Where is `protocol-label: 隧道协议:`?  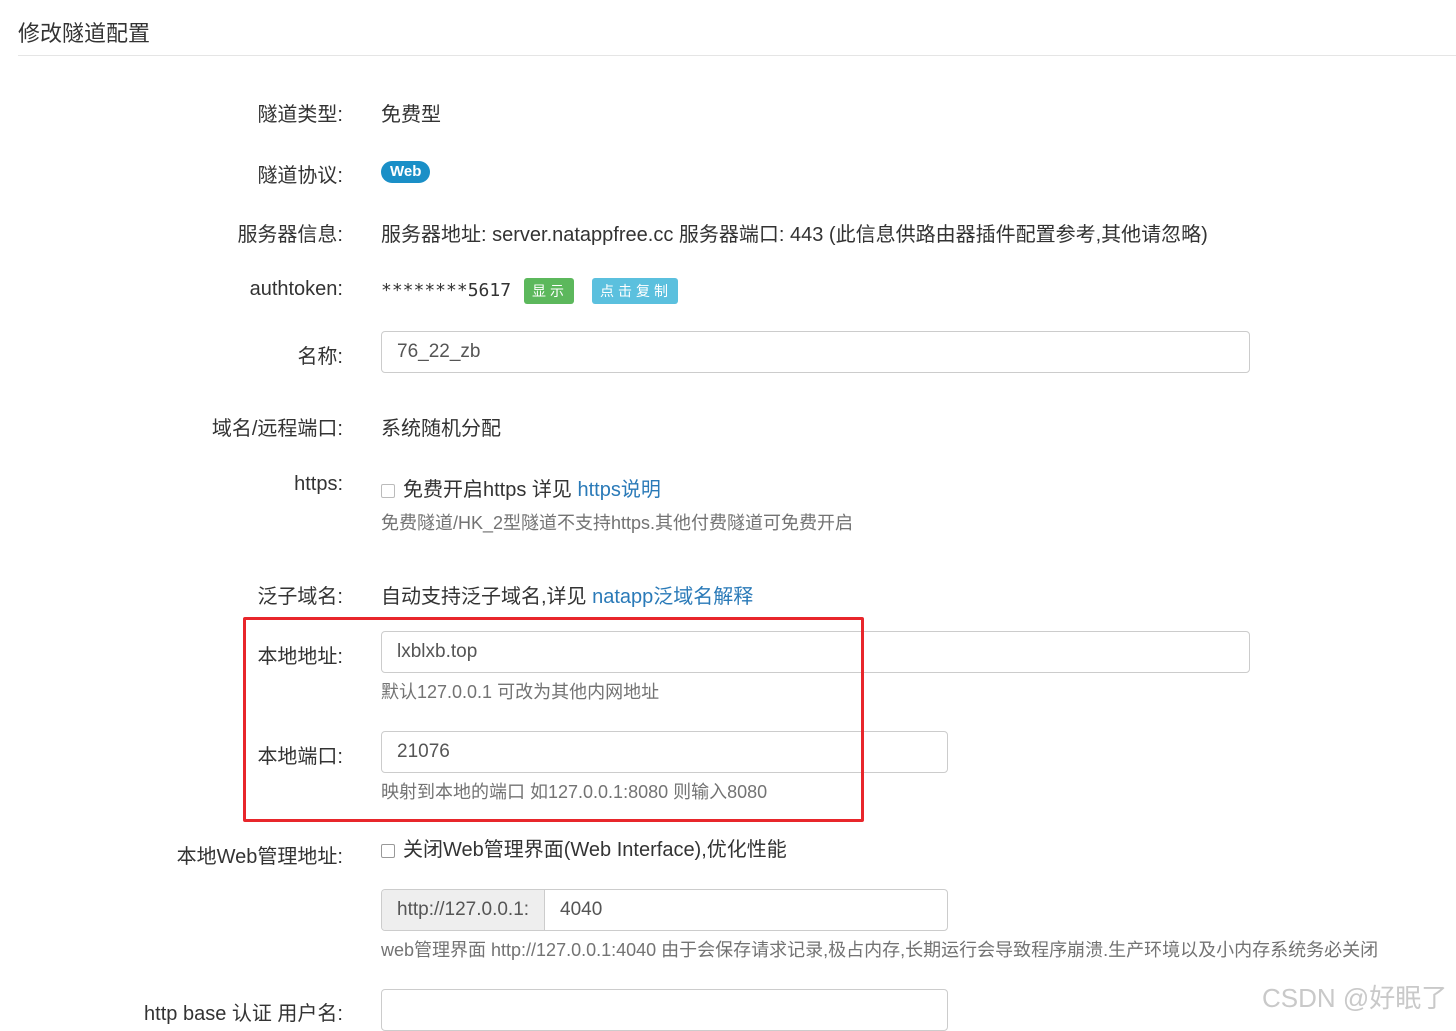
protocol-label: 隧道协议: is located at coordinates (300, 176).